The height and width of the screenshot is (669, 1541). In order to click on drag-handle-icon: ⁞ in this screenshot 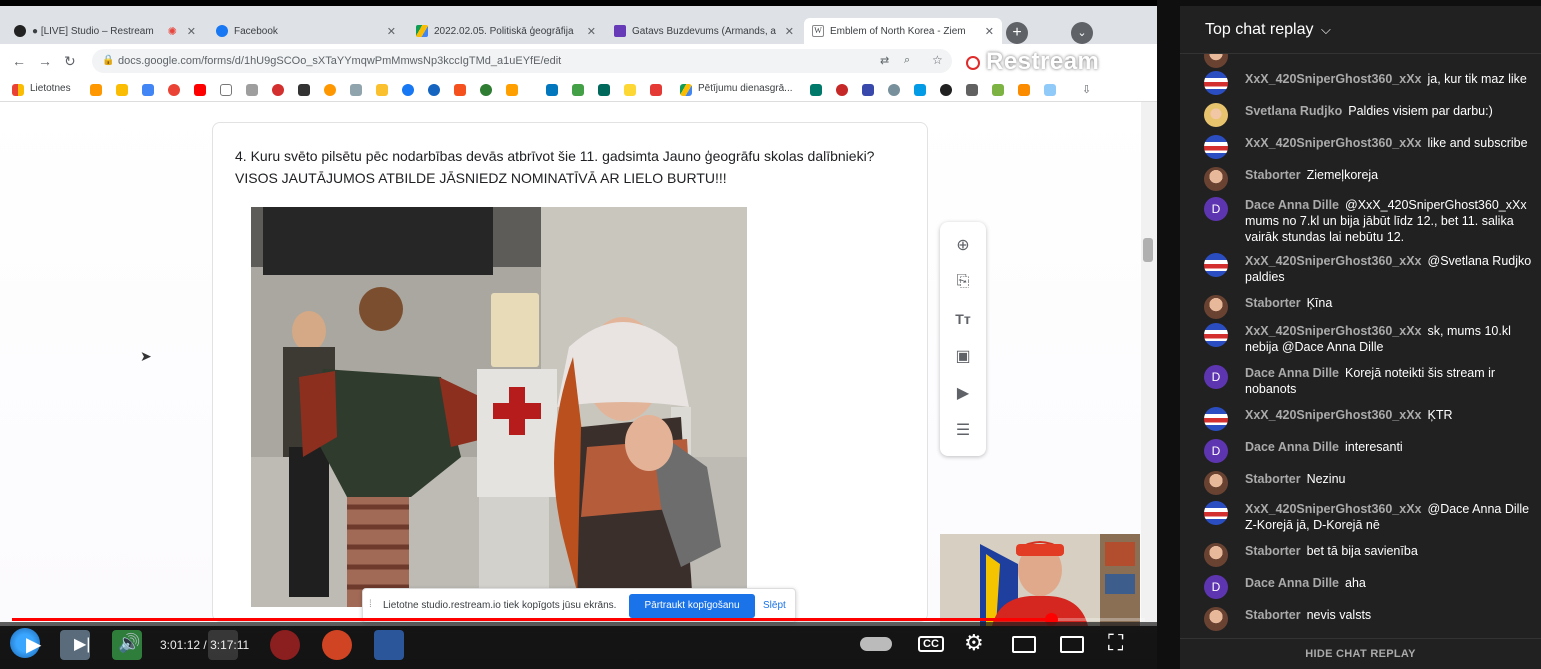, I will do `click(370, 604)`.